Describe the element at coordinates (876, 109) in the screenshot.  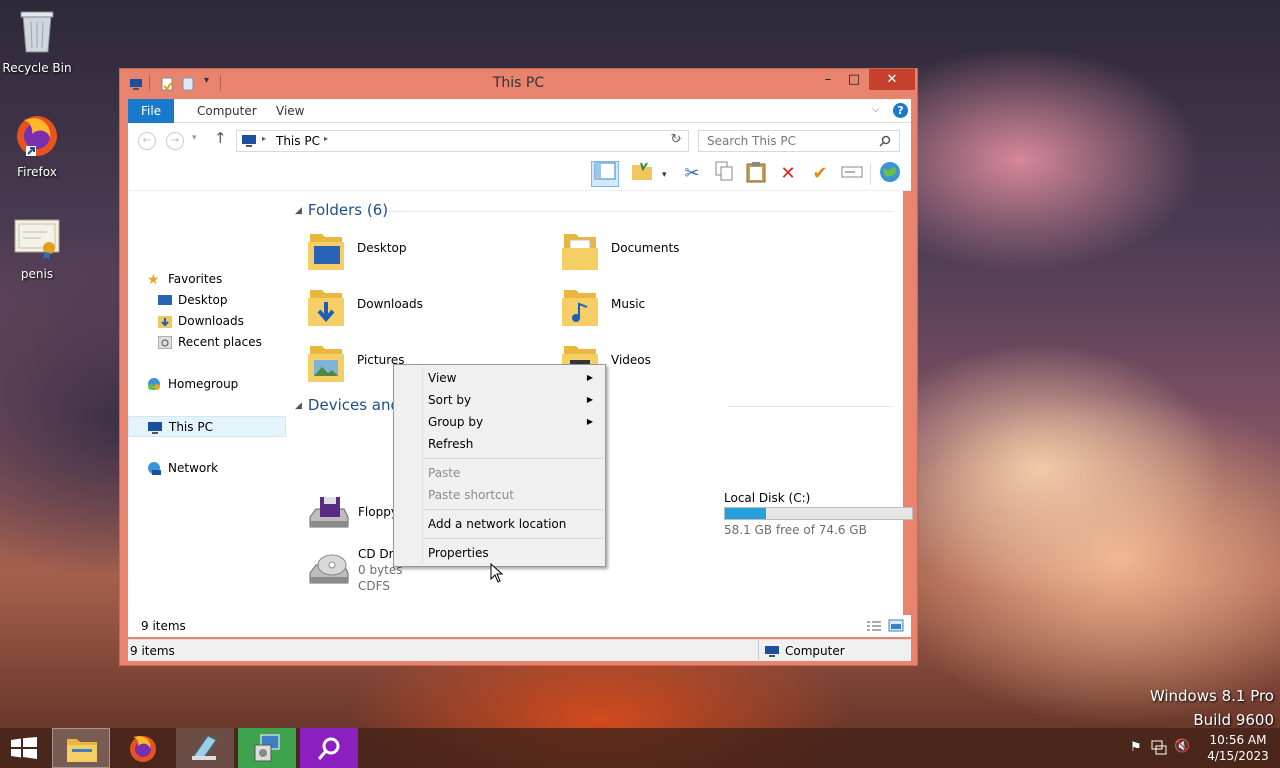
I see `expand-ribbon-icon: ⌵` at that location.